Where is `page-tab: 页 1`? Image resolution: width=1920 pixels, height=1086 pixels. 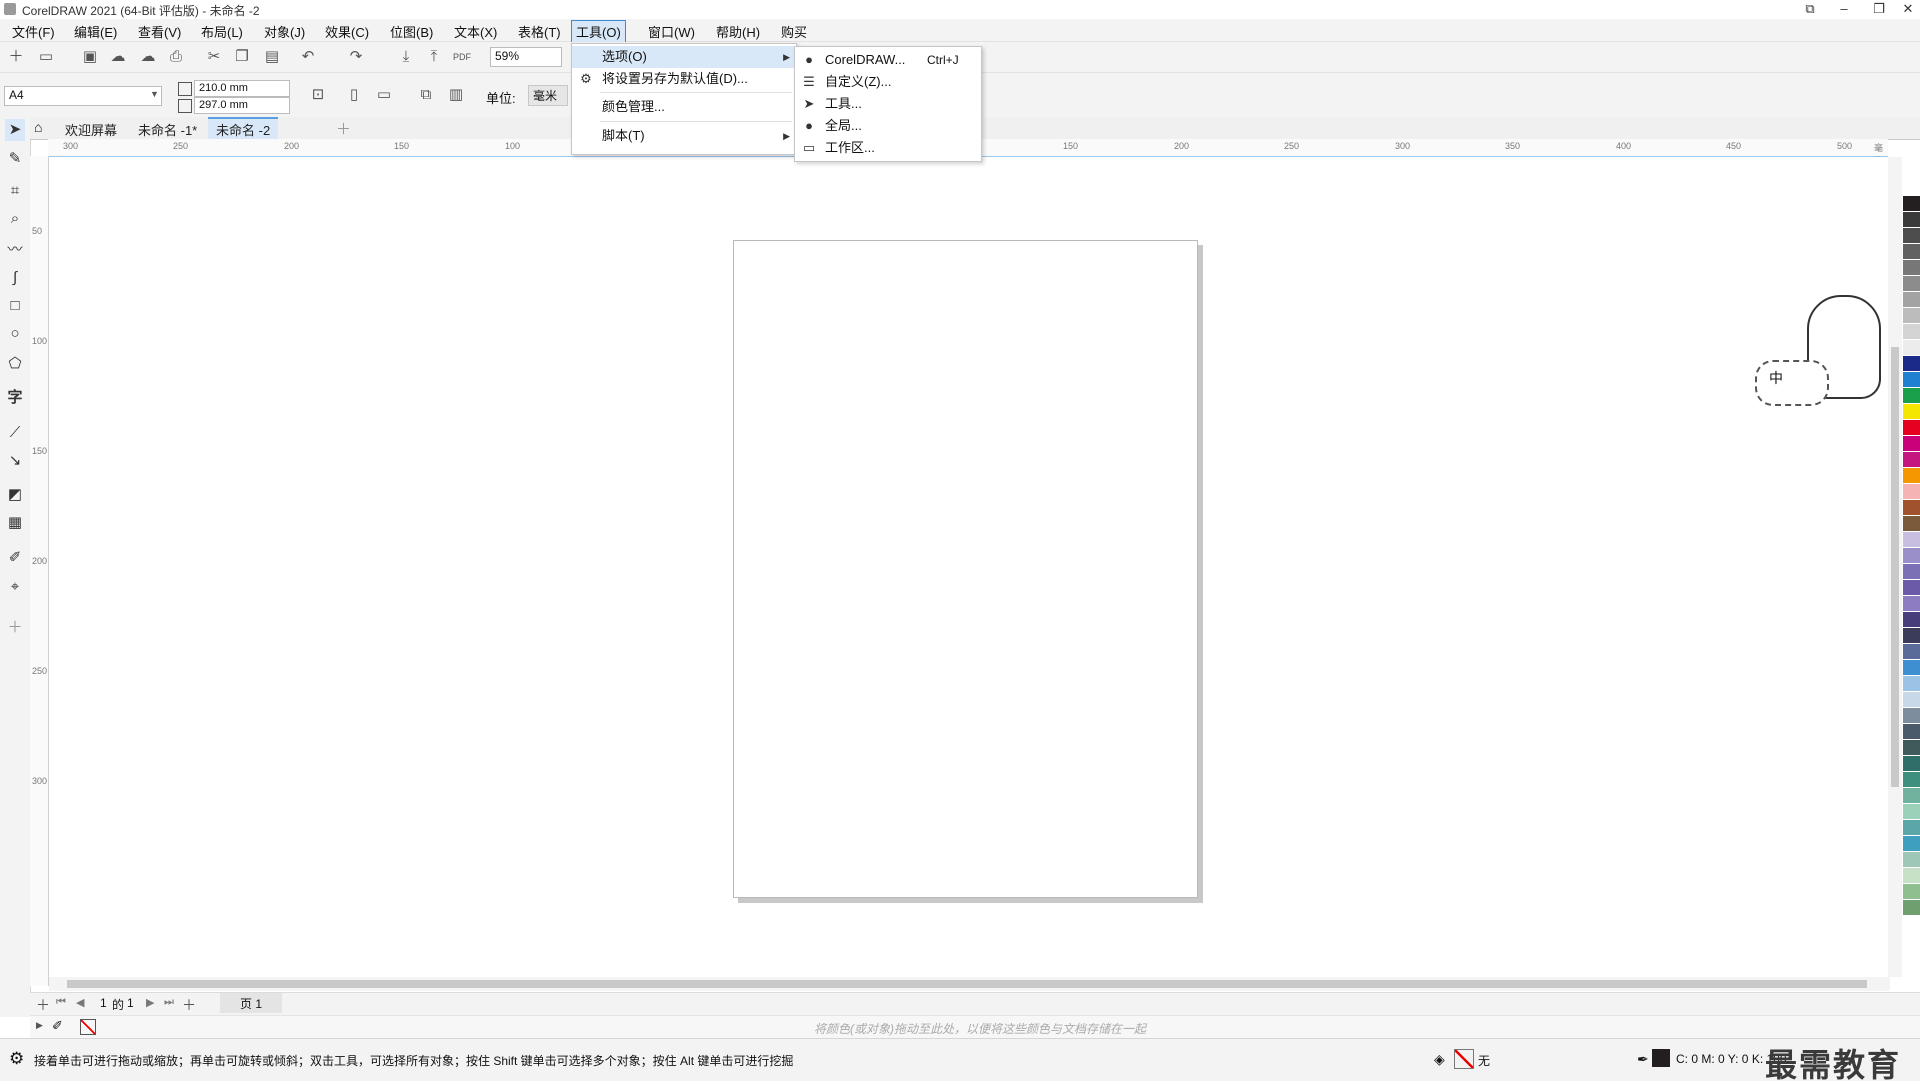
page-tab: 页 1 is located at coordinates (251, 1003).